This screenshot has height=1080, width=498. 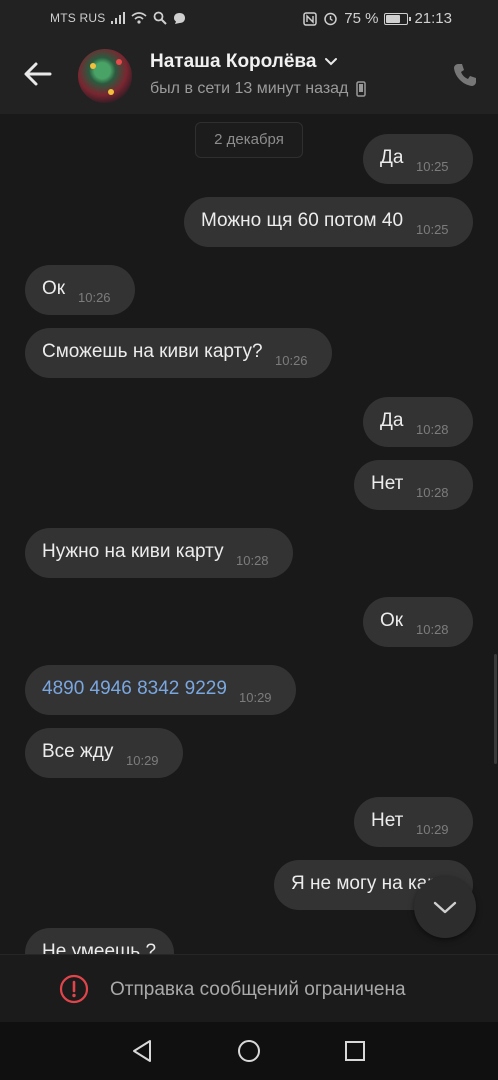 I want to click on recents-square-icon, so click(x=355, y=1051).